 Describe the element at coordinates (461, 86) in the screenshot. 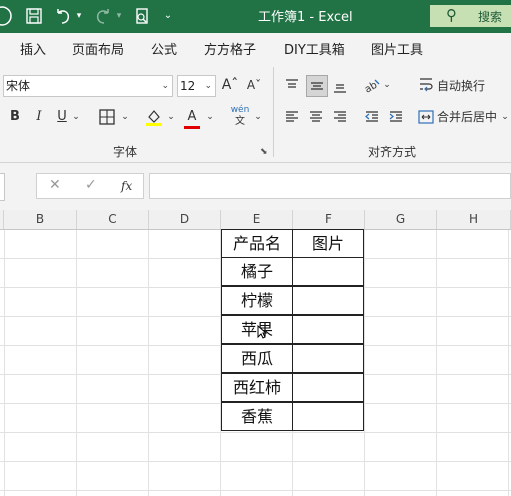

I see `wrap-text-button: 自动换行` at that location.